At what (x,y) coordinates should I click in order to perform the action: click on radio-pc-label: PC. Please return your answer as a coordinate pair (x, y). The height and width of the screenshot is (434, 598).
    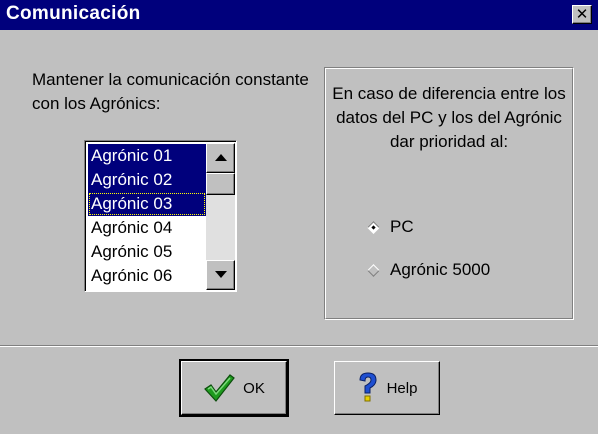
    Looking at the image, I should click on (402, 227).